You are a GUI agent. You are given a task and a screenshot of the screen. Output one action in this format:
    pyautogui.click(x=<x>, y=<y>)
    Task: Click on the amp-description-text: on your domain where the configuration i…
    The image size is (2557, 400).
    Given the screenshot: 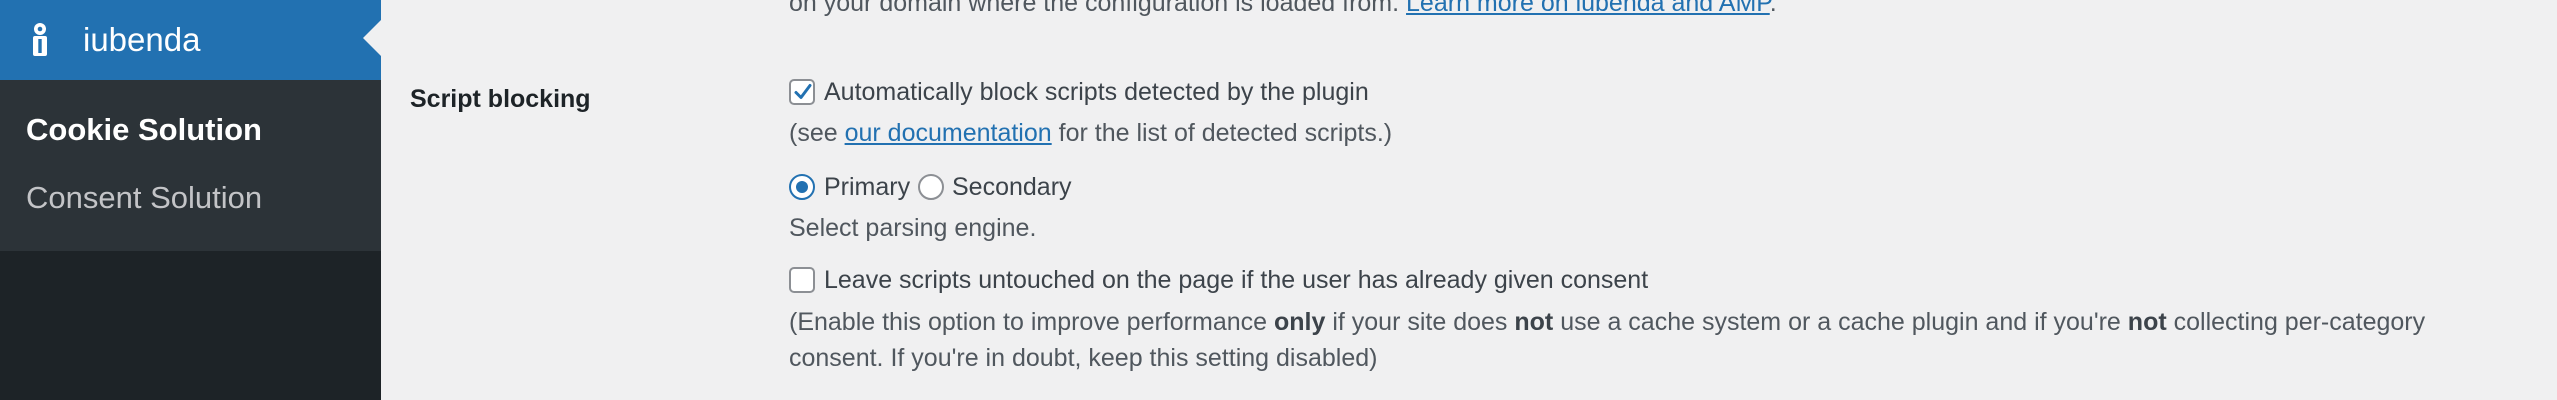 What is the action you would take?
    pyautogui.click(x=1094, y=8)
    